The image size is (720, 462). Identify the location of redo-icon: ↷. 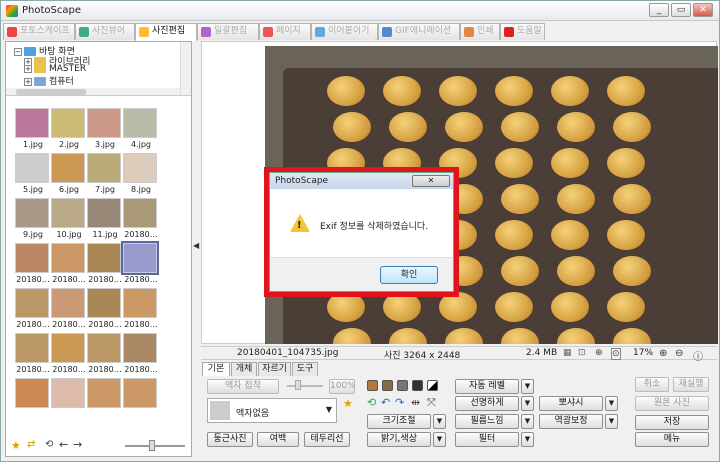
(399, 402).